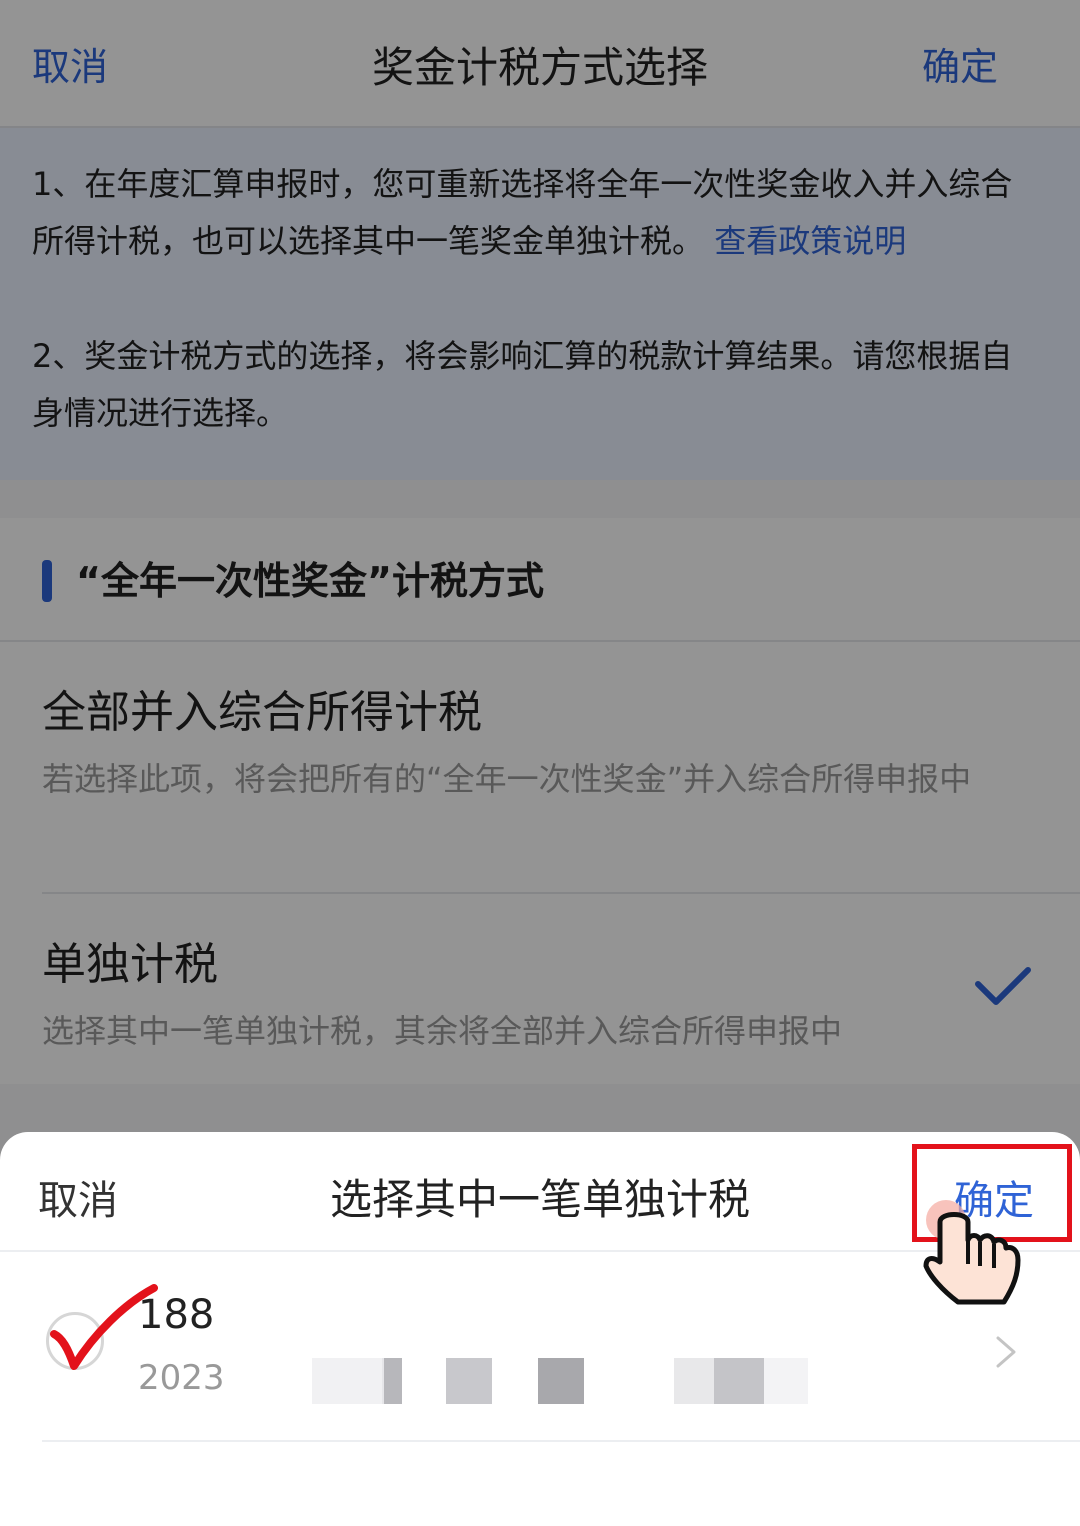 Image resolution: width=1080 pixels, height=1526 pixels. I want to click on list-divider, so click(561, 1441).